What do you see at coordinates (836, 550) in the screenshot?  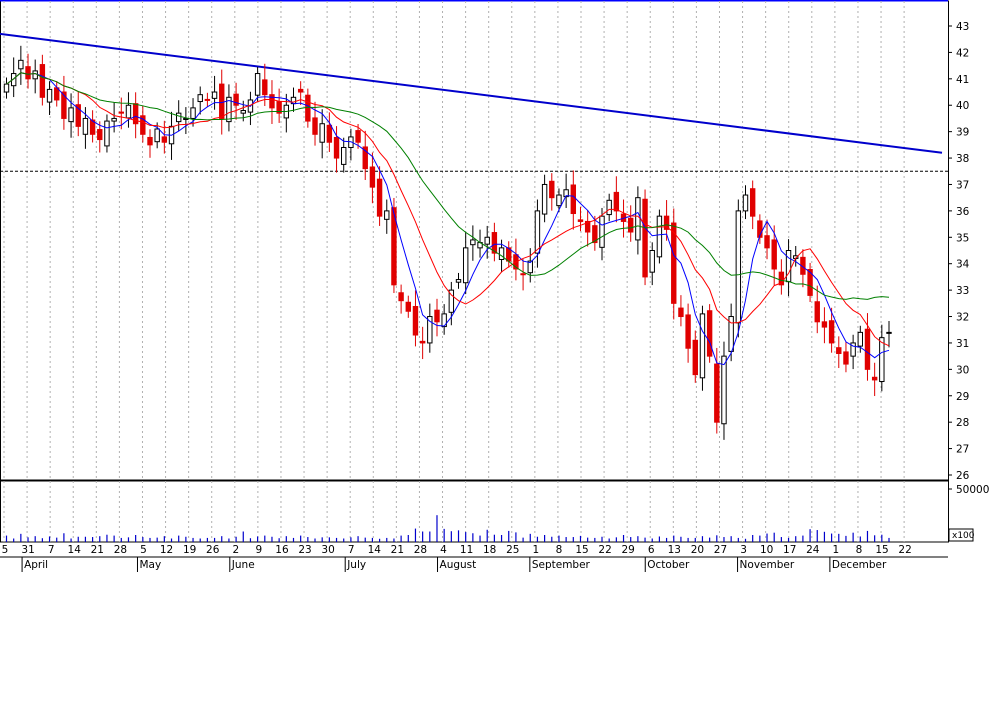 I see `x-tick-label: 1` at bounding box center [836, 550].